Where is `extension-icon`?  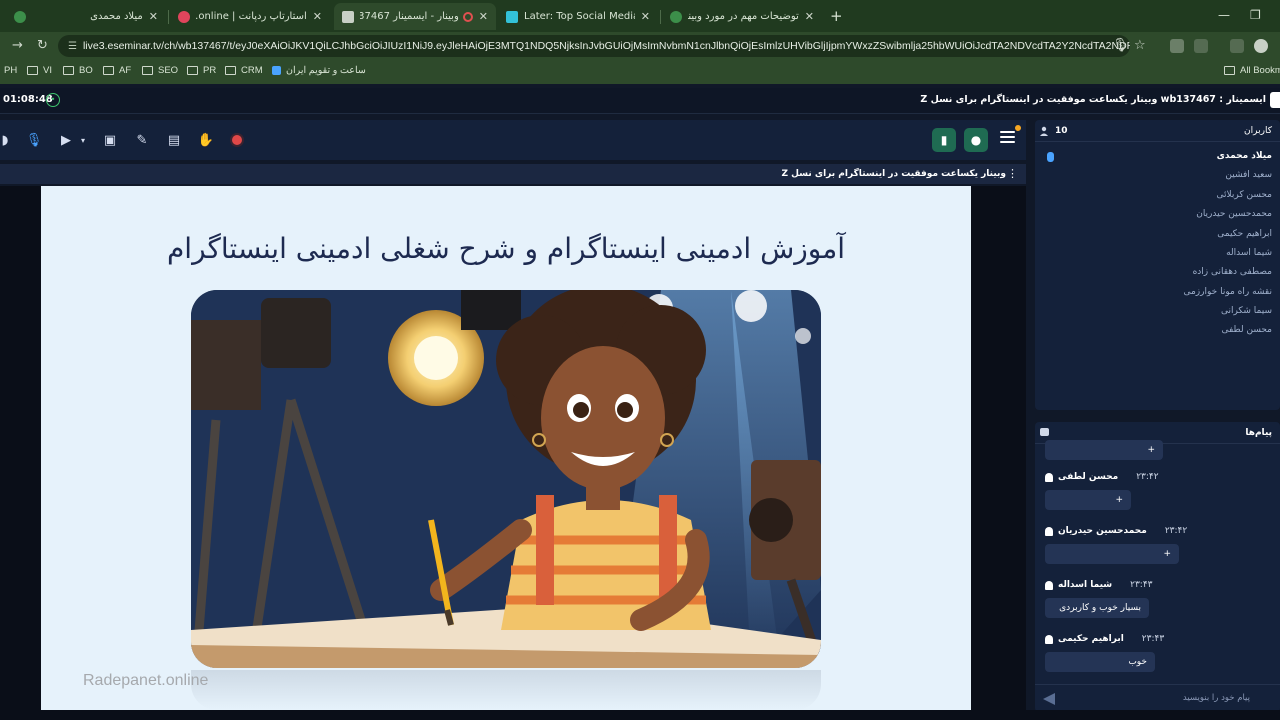
extension-icon is located at coordinates (1177, 46).